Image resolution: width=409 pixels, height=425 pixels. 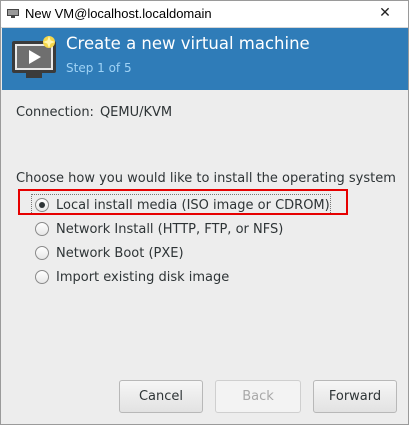 I want to click on forward-button: Forward, so click(x=355, y=396).